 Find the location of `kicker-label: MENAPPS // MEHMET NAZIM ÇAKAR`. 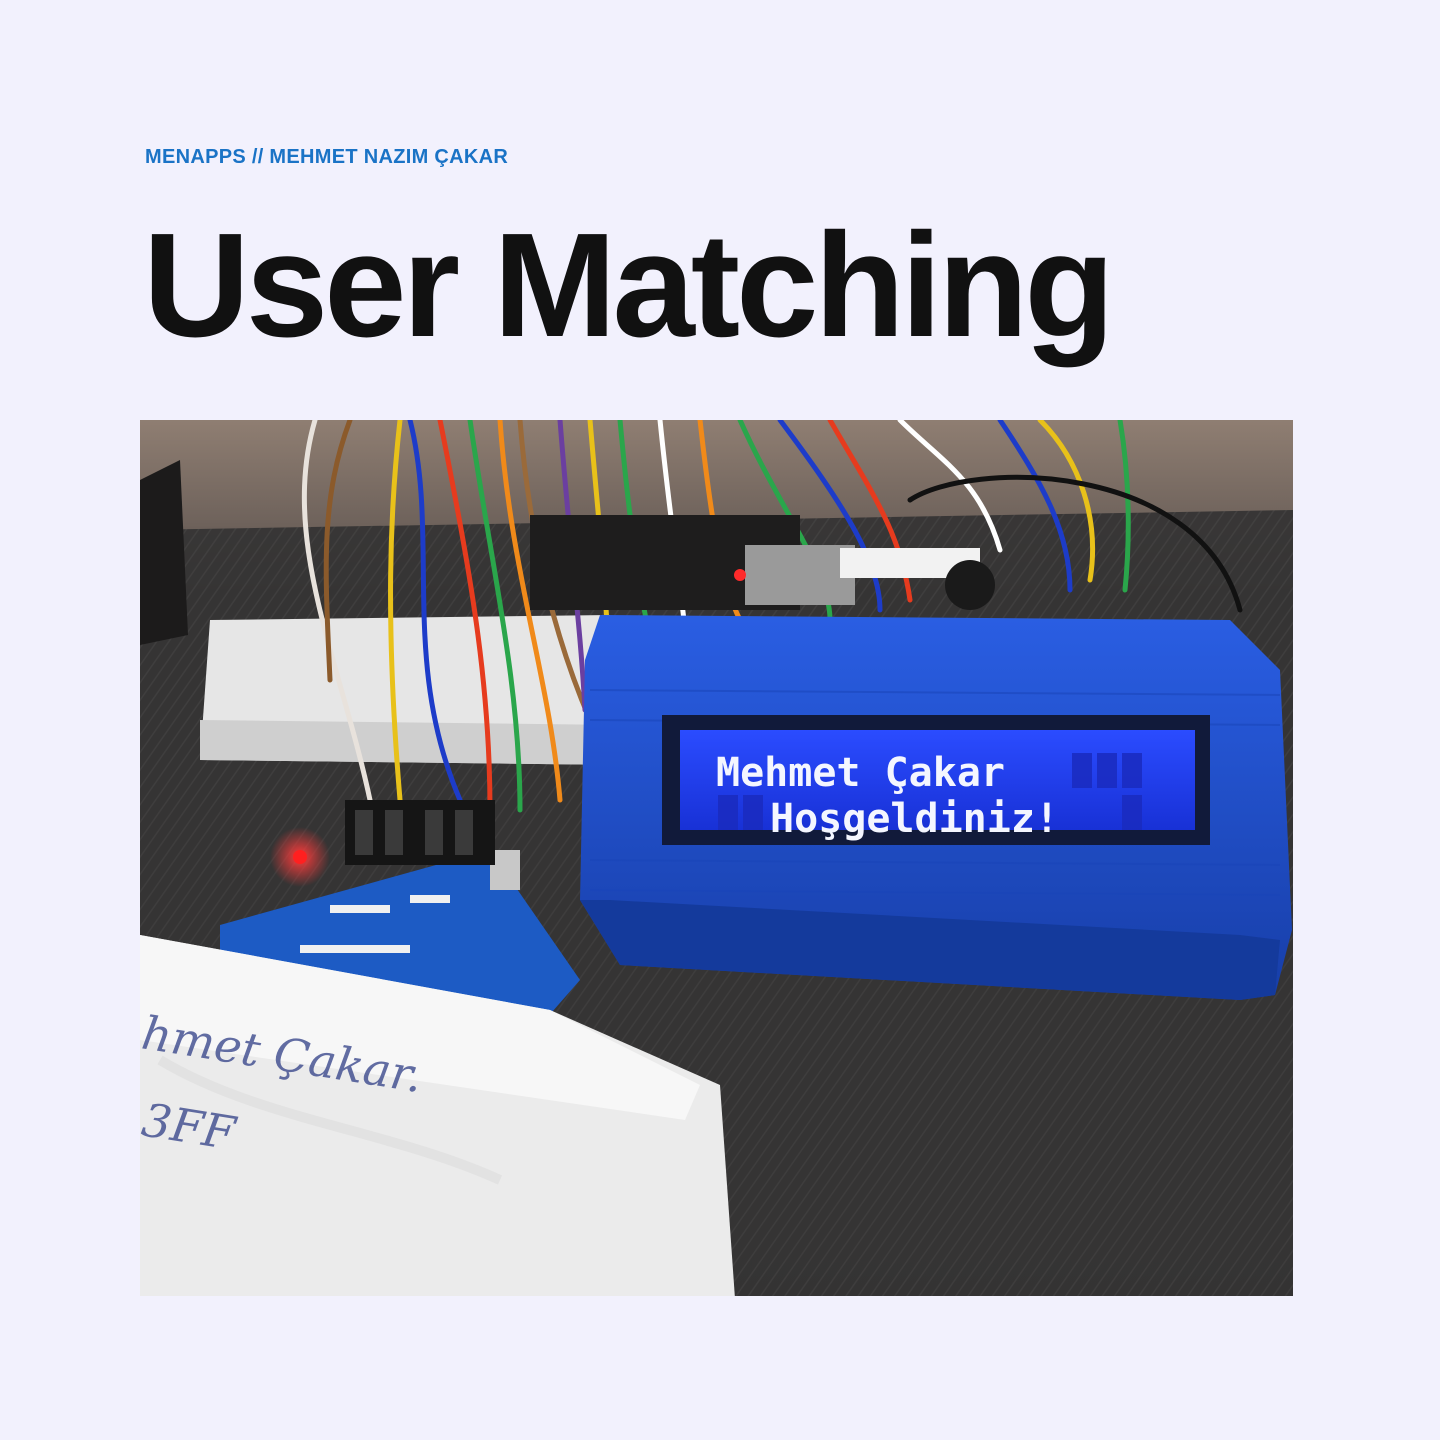

kicker-label: MENAPPS // MEHMET NAZIM ÇAKAR is located at coordinates (327, 157).